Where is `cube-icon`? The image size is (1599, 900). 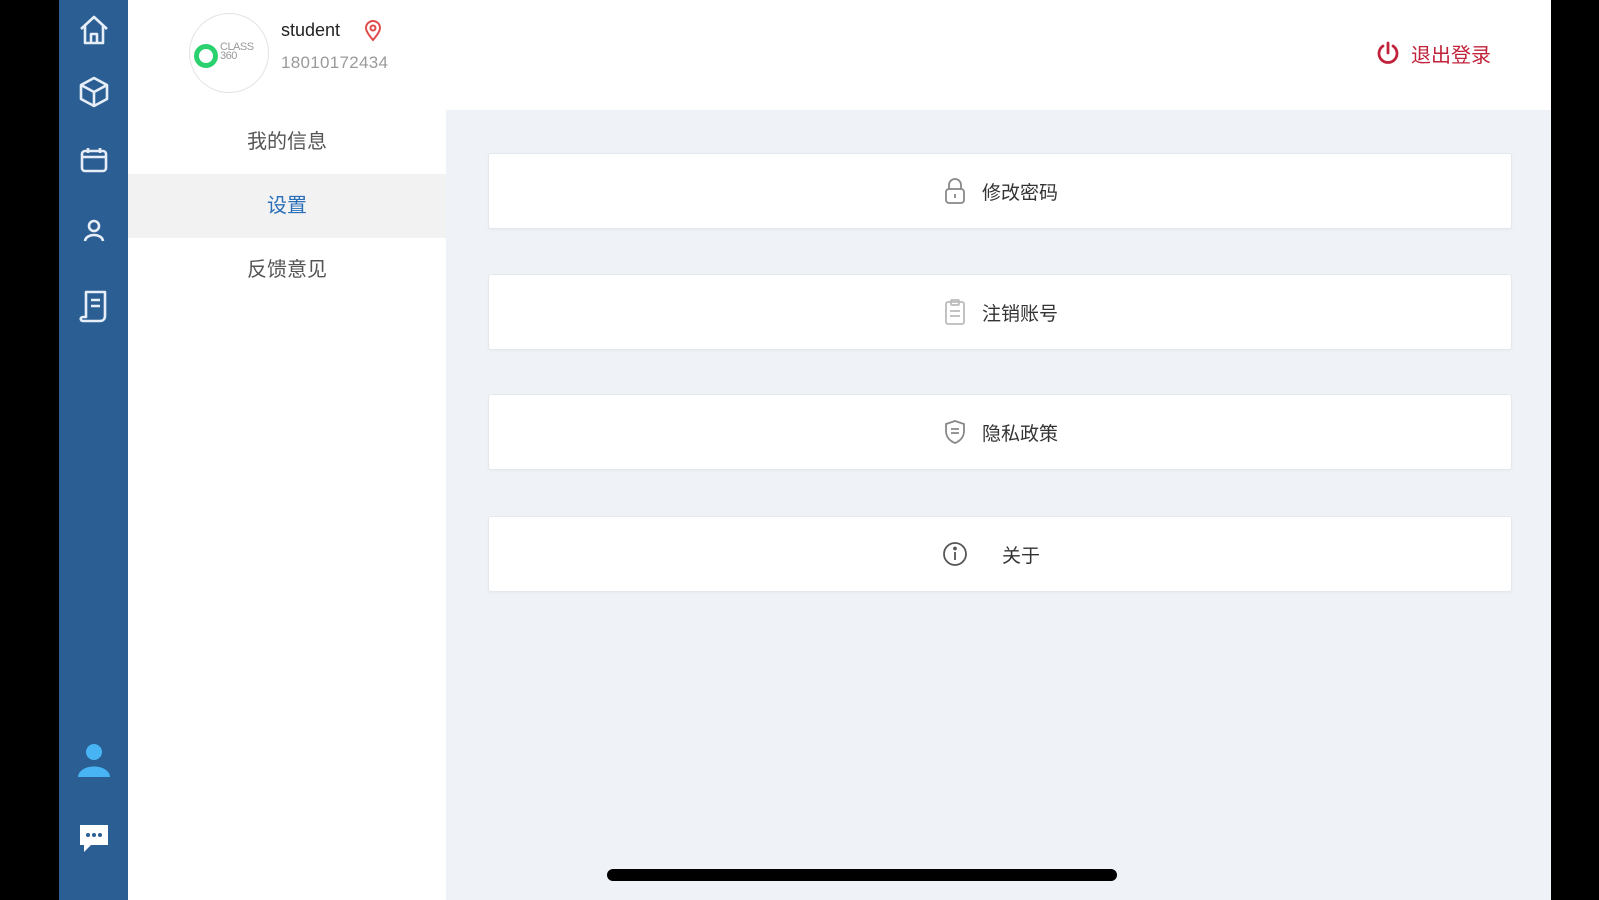
cube-icon is located at coordinates (93, 92).